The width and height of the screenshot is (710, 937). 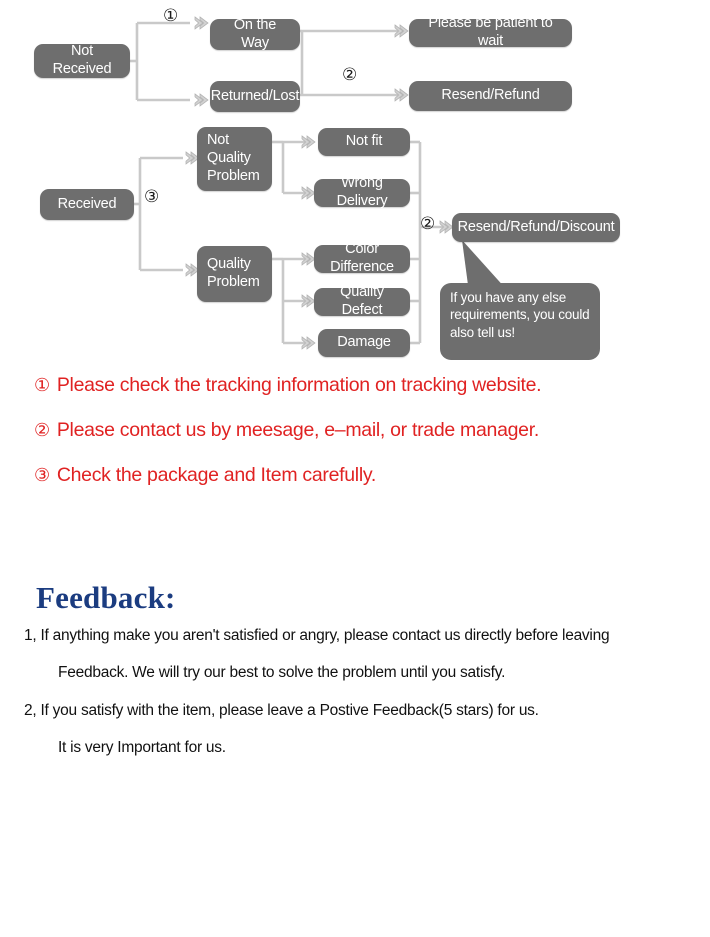 I want to click on node-label: Not Received, so click(x=82, y=60).